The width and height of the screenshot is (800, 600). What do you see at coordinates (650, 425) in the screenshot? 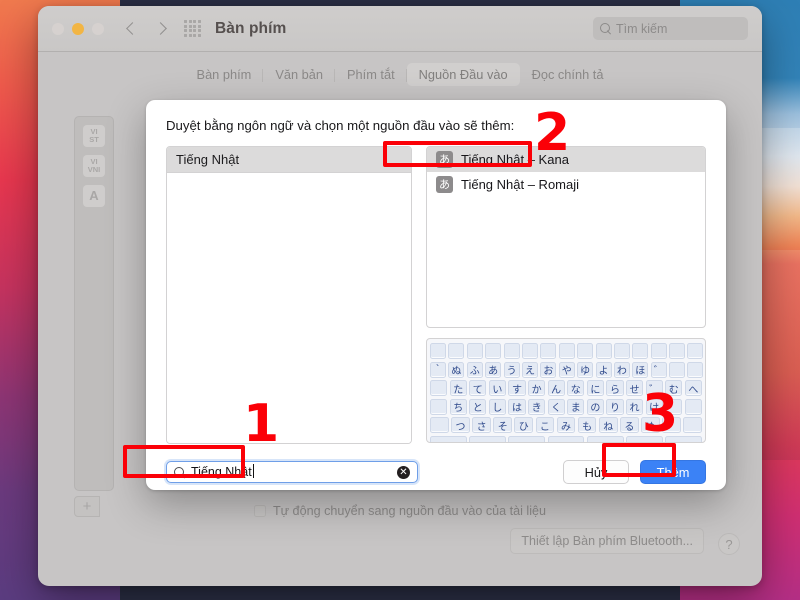
I see `keyboard-key: め` at bounding box center [650, 425].